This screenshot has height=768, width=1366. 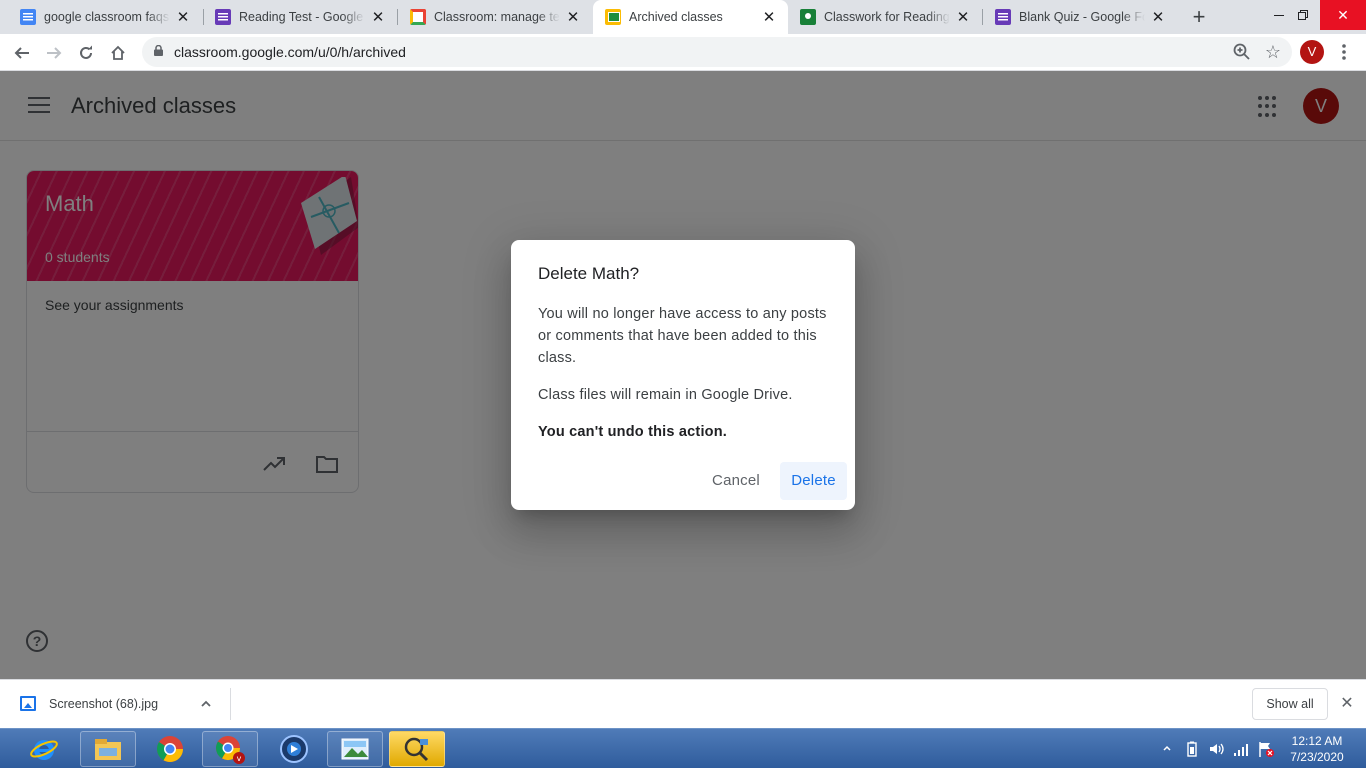 I want to click on close-icon: ✕, so click(x=1347, y=704).